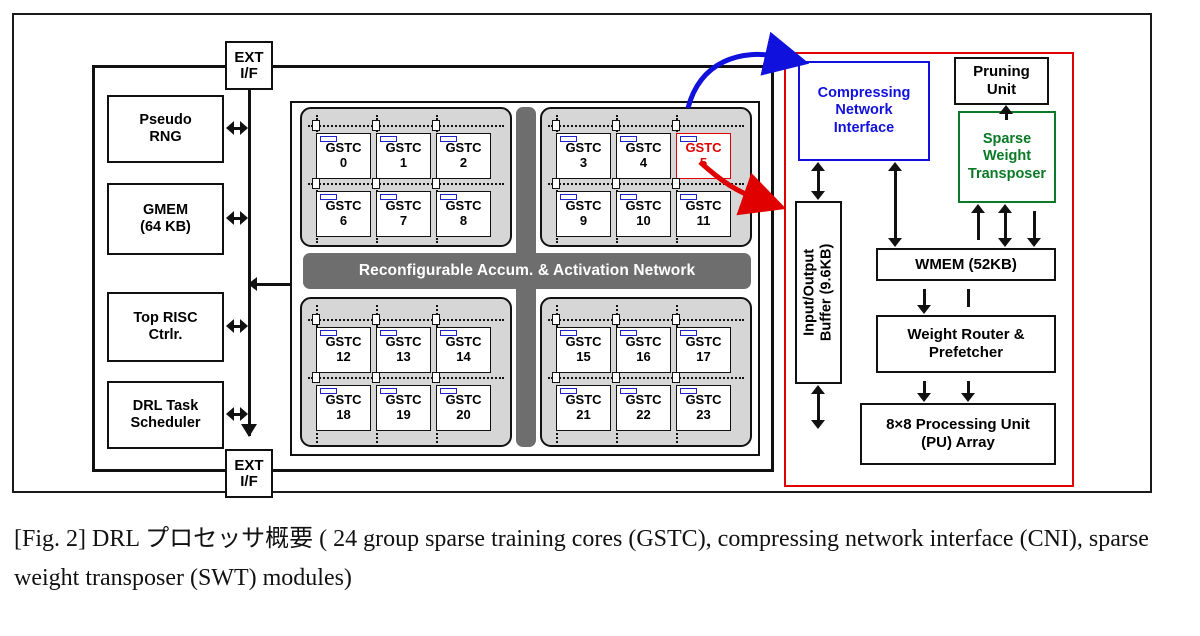 The width and height of the screenshot is (1200, 636). Describe the element at coordinates (403, 220) in the screenshot. I see `gstc-core-index: 7` at that location.